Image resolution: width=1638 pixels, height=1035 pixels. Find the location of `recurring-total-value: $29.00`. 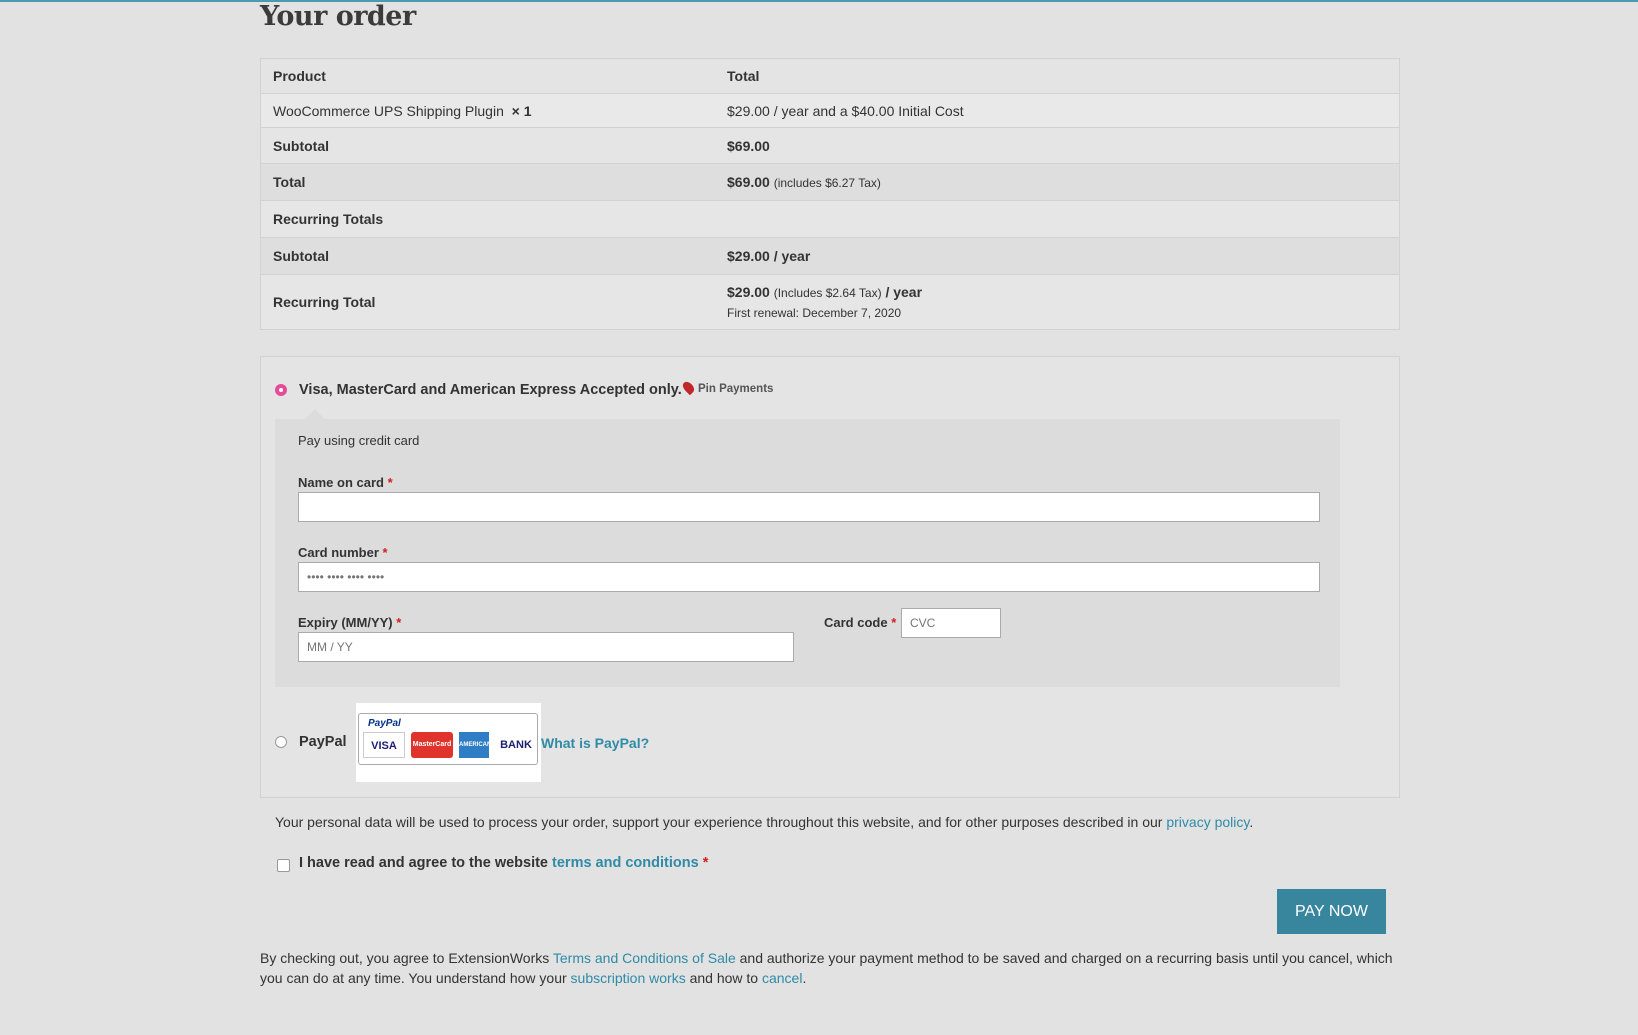

recurring-total-value: $29.00 is located at coordinates (748, 292).